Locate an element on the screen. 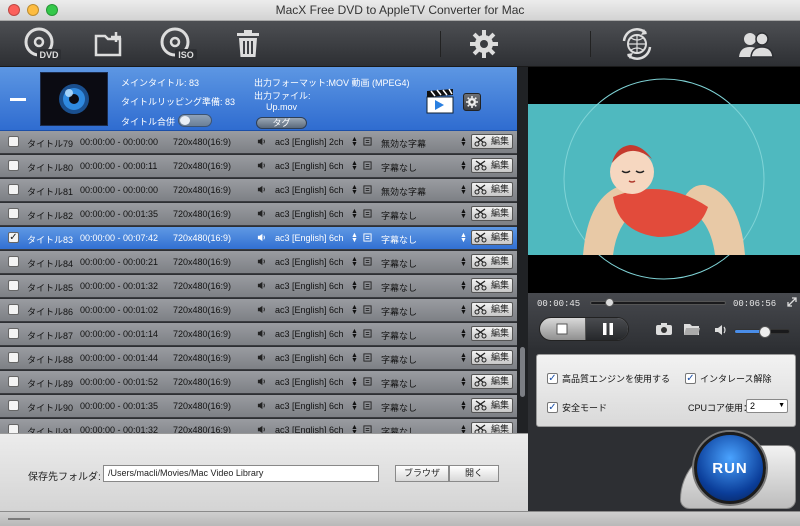 The width and height of the screenshot is (800, 526). fullscreen-icon is located at coordinates (792, 302).